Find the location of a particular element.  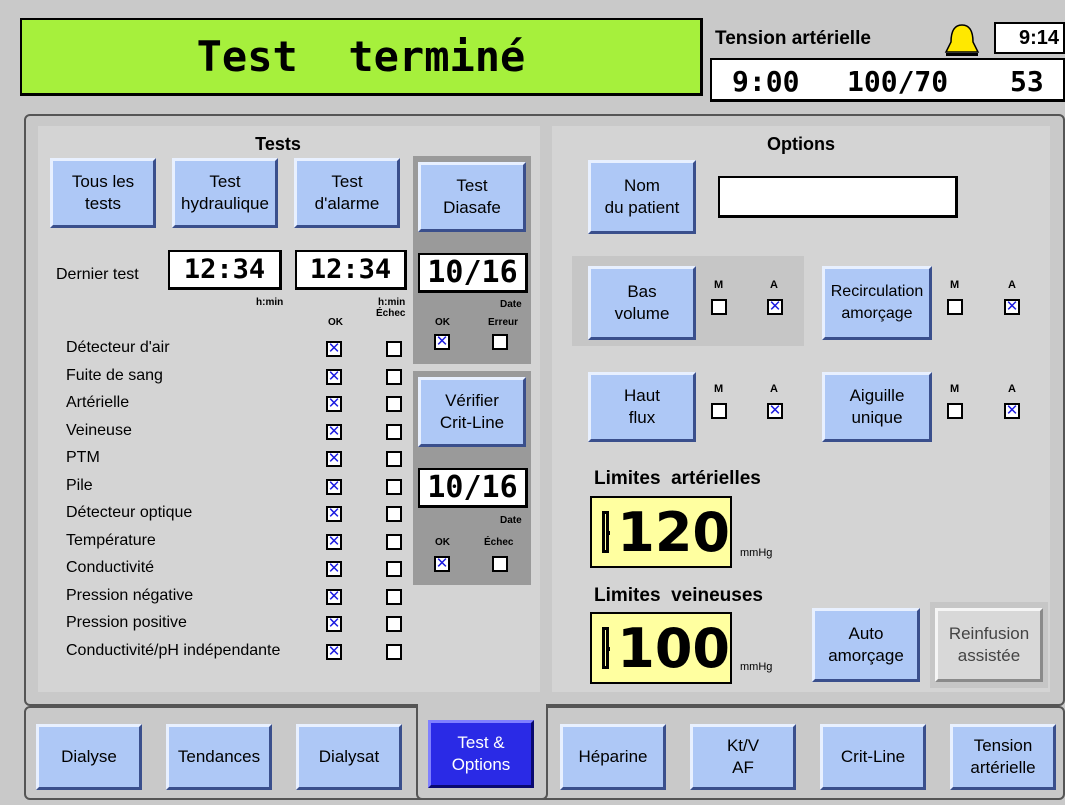

diasafe-ok-checkbox: ✕ is located at coordinates (442, 342).